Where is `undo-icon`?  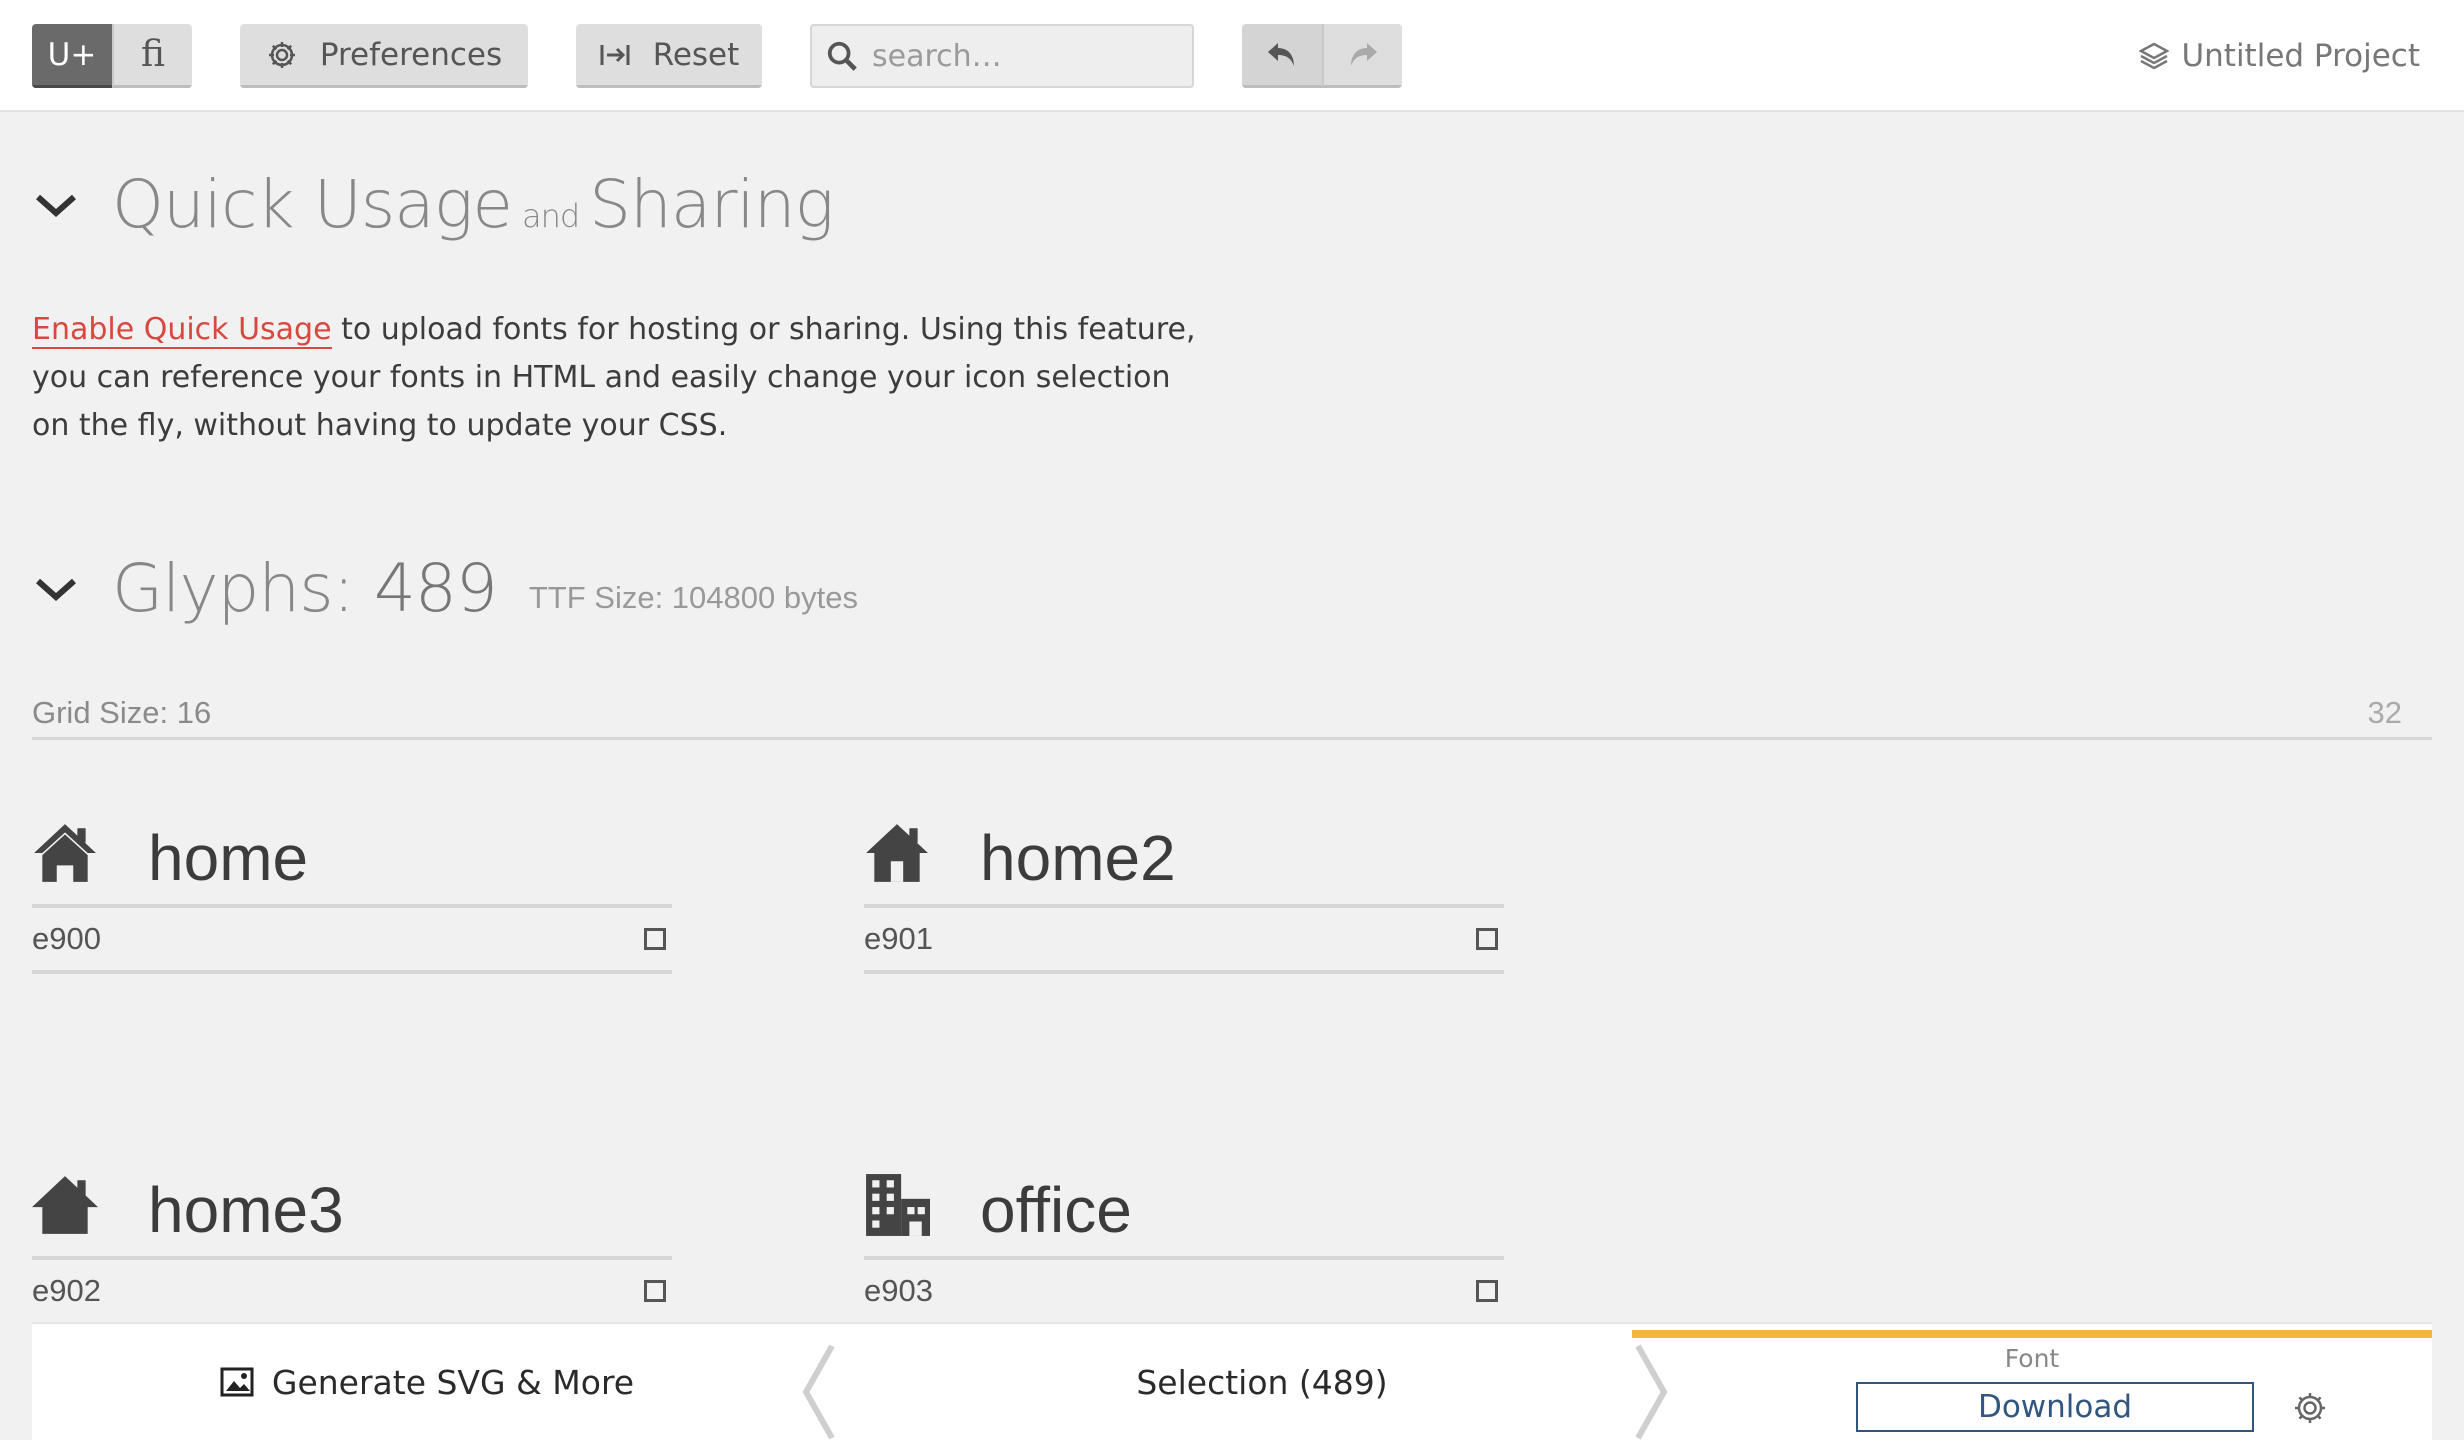
undo-icon is located at coordinates (1281, 54).